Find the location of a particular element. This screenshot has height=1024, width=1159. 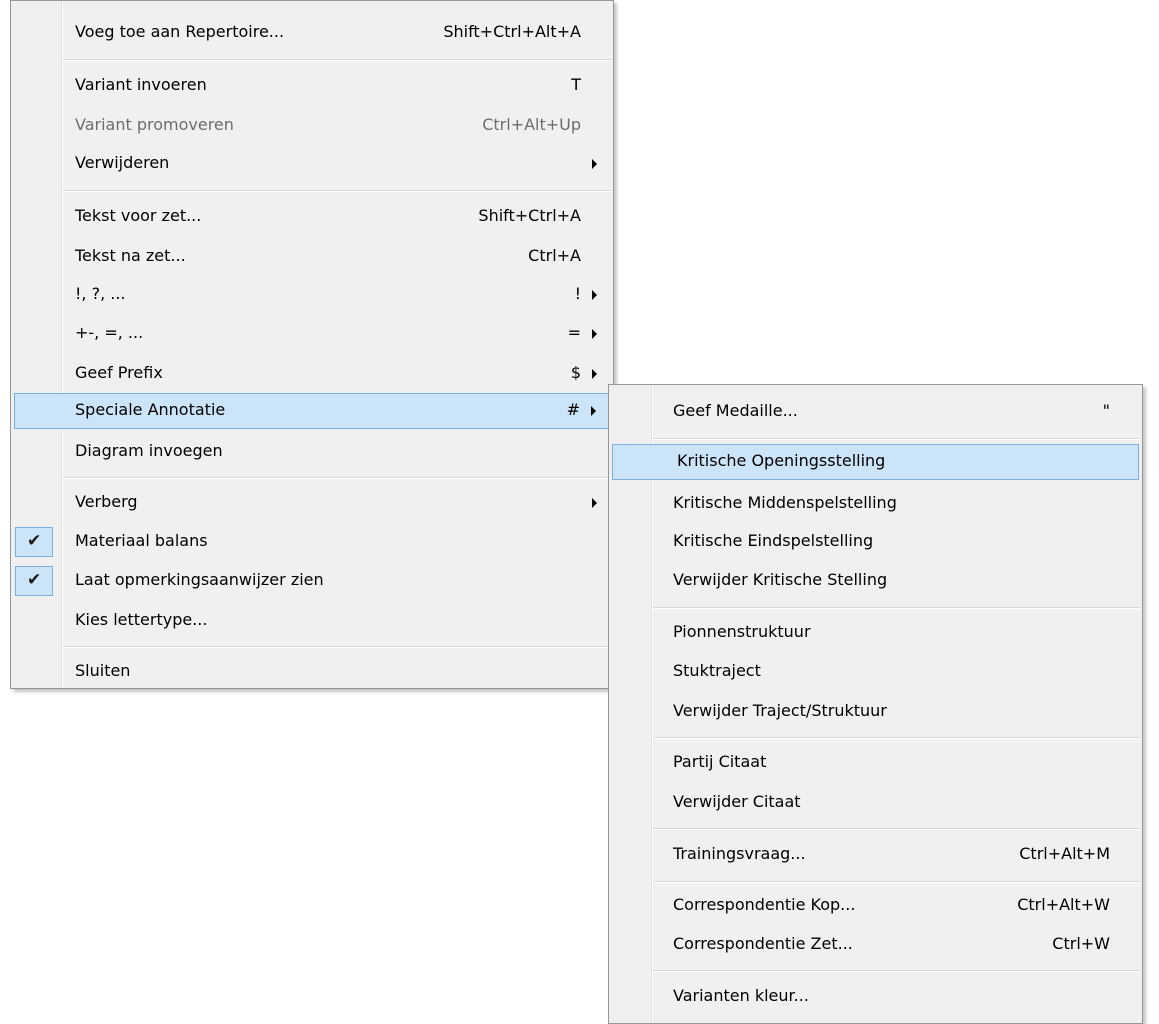

menu-item-label: Stuktraject is located at coordinates (717, 670).